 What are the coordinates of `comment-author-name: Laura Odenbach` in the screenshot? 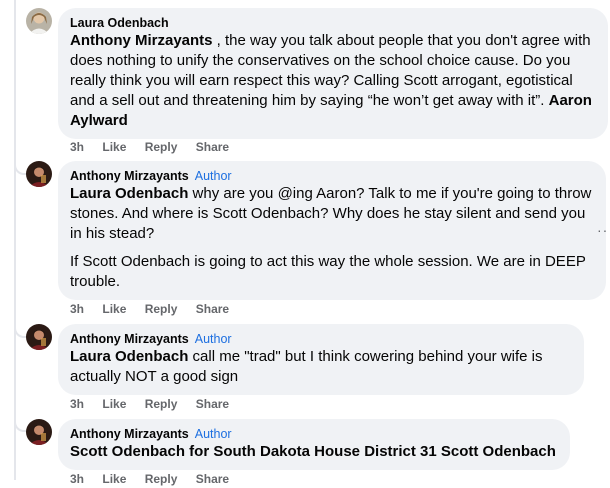 It's located at (119, 23).